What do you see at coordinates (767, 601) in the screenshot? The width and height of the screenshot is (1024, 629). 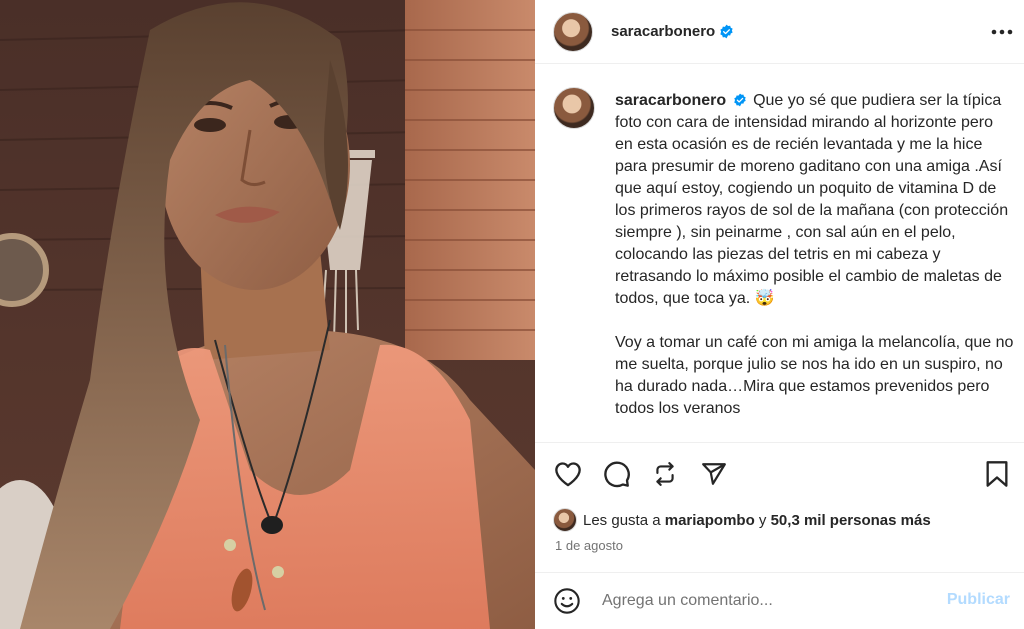 I see `comment-input` at bounding box center [767, 601].